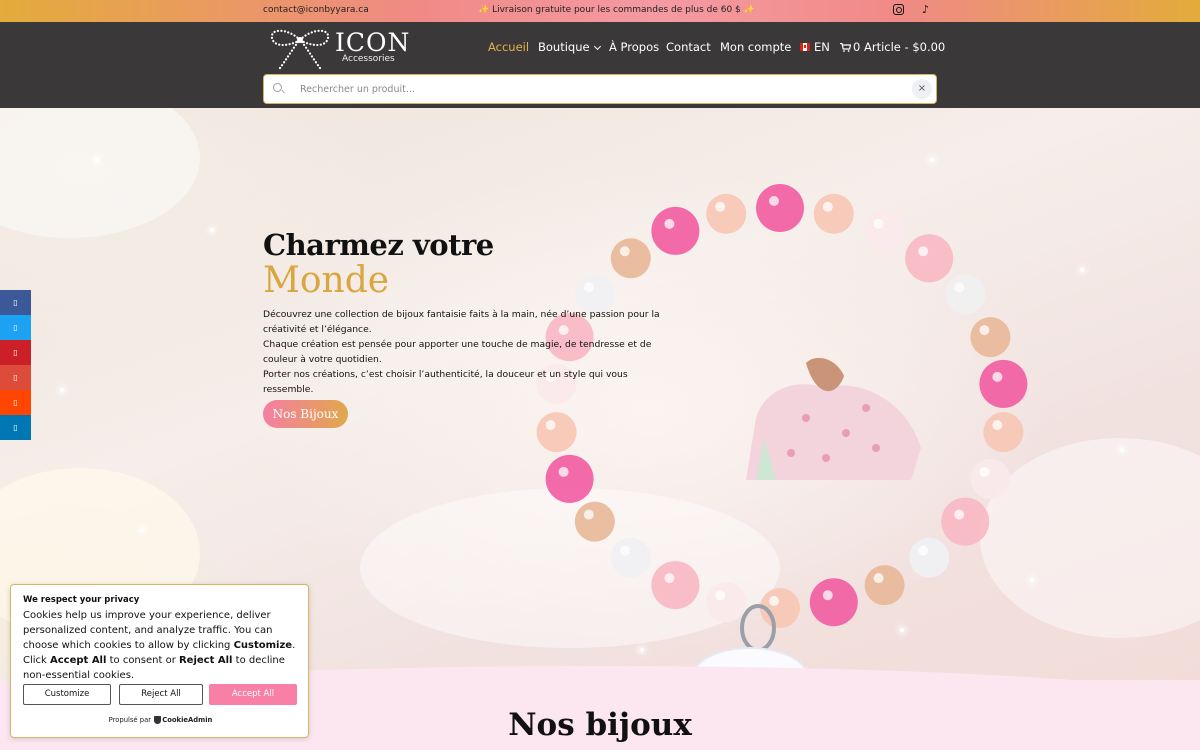 The image size is (1200, 750). I want to click on clear-search-button: ×, so click(922, 89).